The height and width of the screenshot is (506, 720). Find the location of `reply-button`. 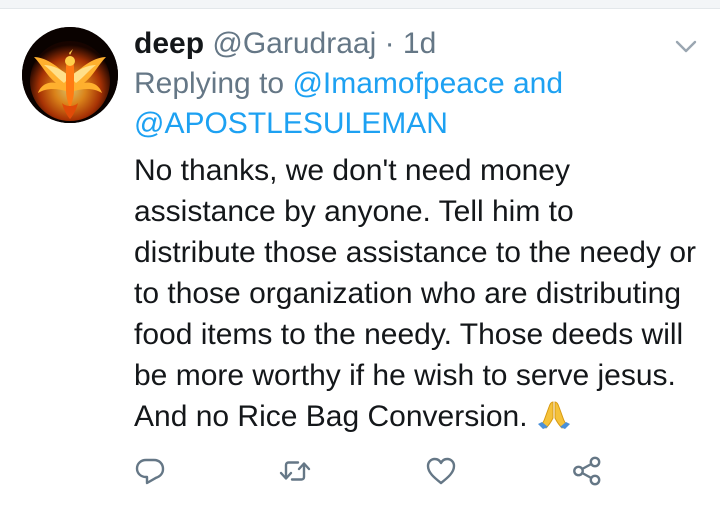

reply-button is located at coordinates (150, 471).